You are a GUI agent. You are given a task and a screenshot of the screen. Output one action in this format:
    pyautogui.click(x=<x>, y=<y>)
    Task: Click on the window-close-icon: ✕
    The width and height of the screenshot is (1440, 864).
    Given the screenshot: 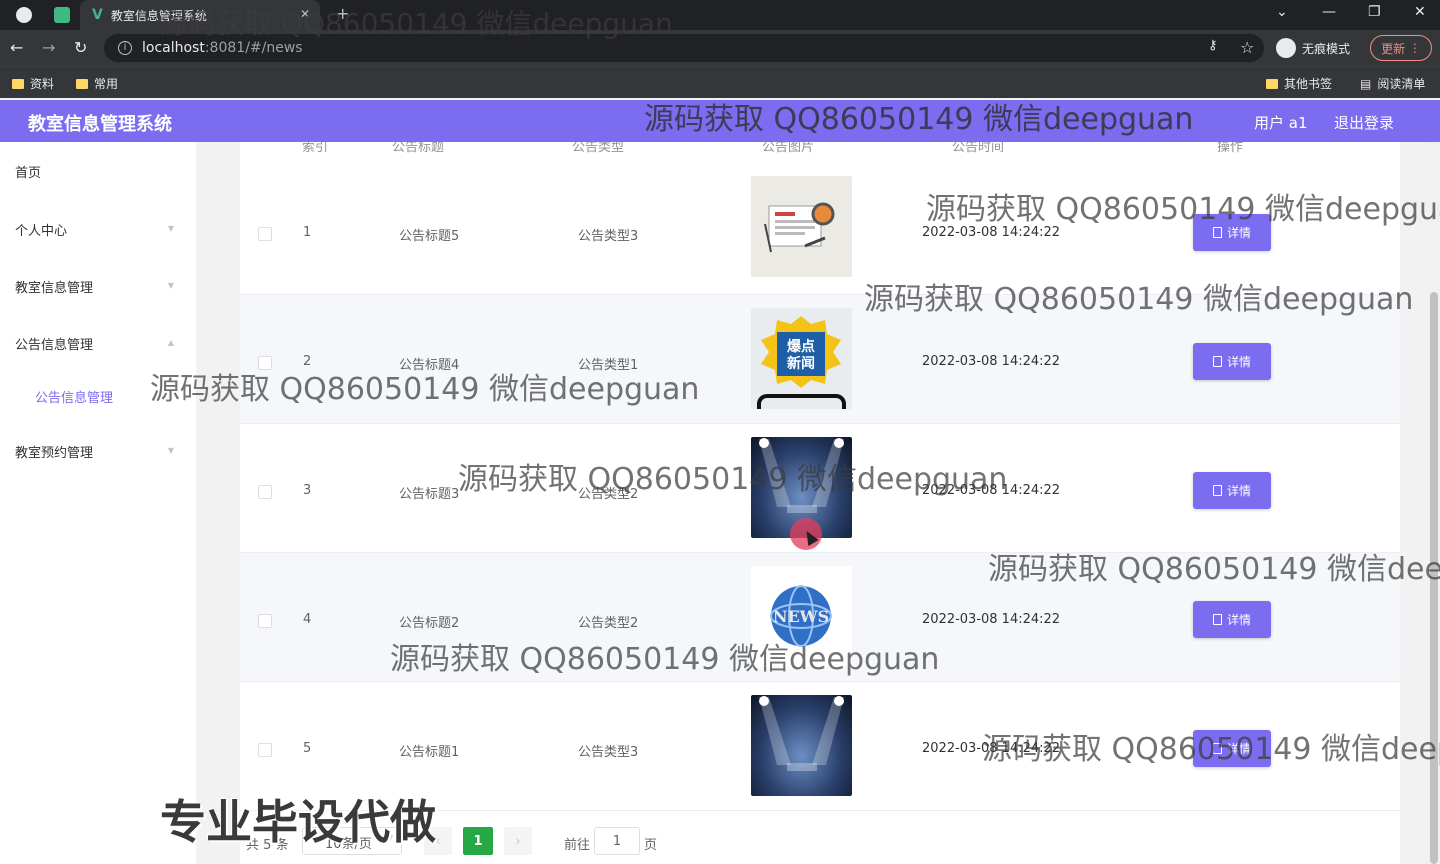 What is the action you would take?
    pyautogui.click(x=1420, y=12)
    